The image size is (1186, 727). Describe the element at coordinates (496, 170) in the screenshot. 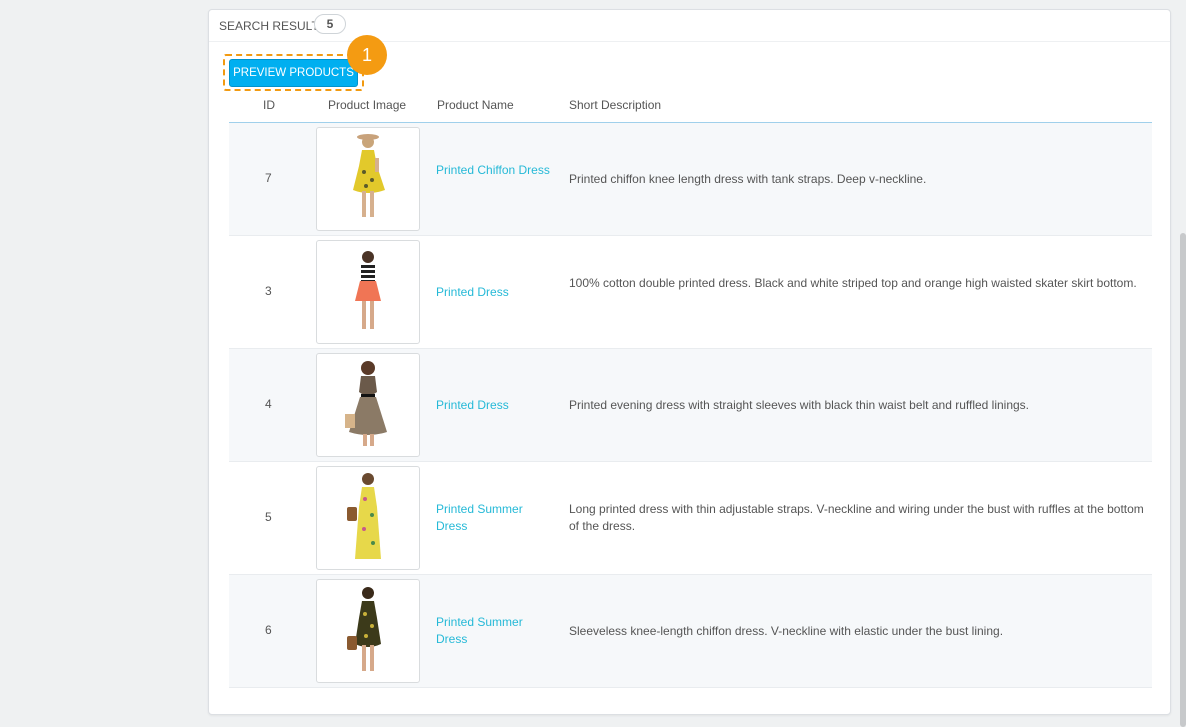

I see `product-name-link: Printed Chiffon Dress` at that location.